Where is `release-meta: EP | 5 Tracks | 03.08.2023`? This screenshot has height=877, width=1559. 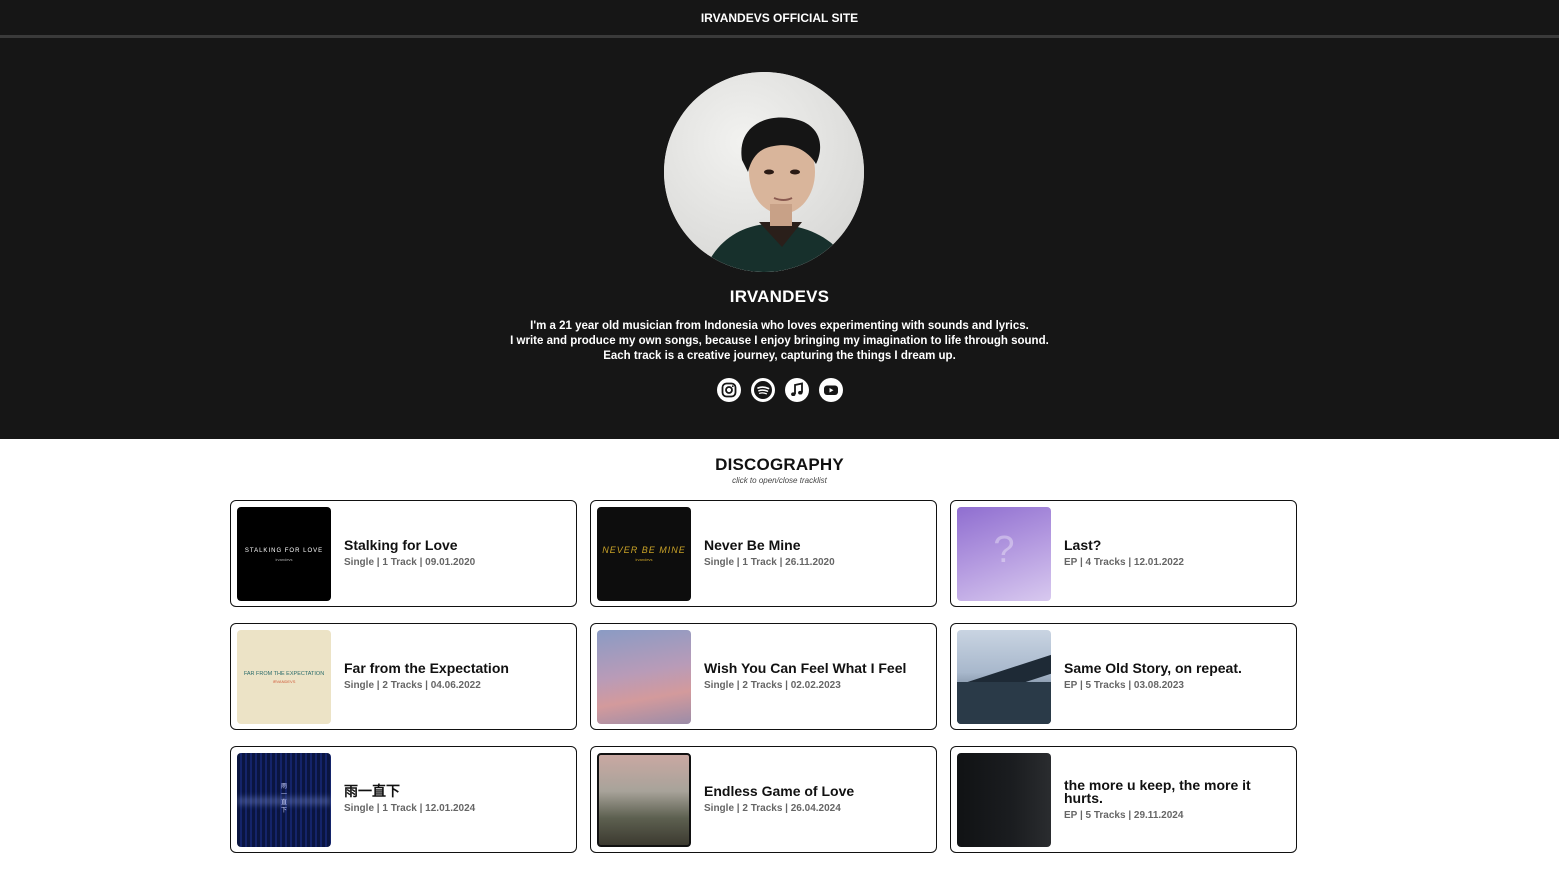
release-meta: EP | 5 Tracks | 03.08.2023 is located at coordinates (1124, 685).